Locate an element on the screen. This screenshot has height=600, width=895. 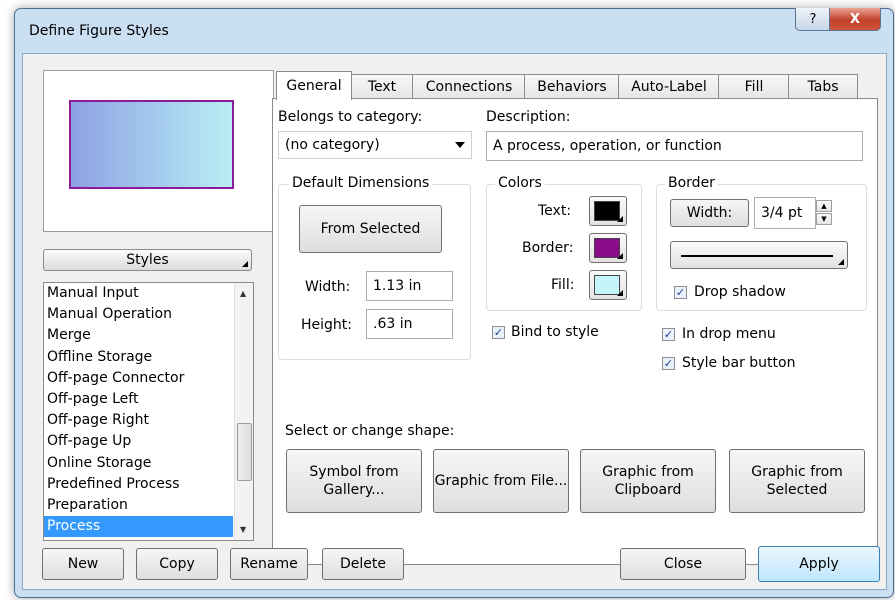
close-icon: X is located at coordinates (855, 19).